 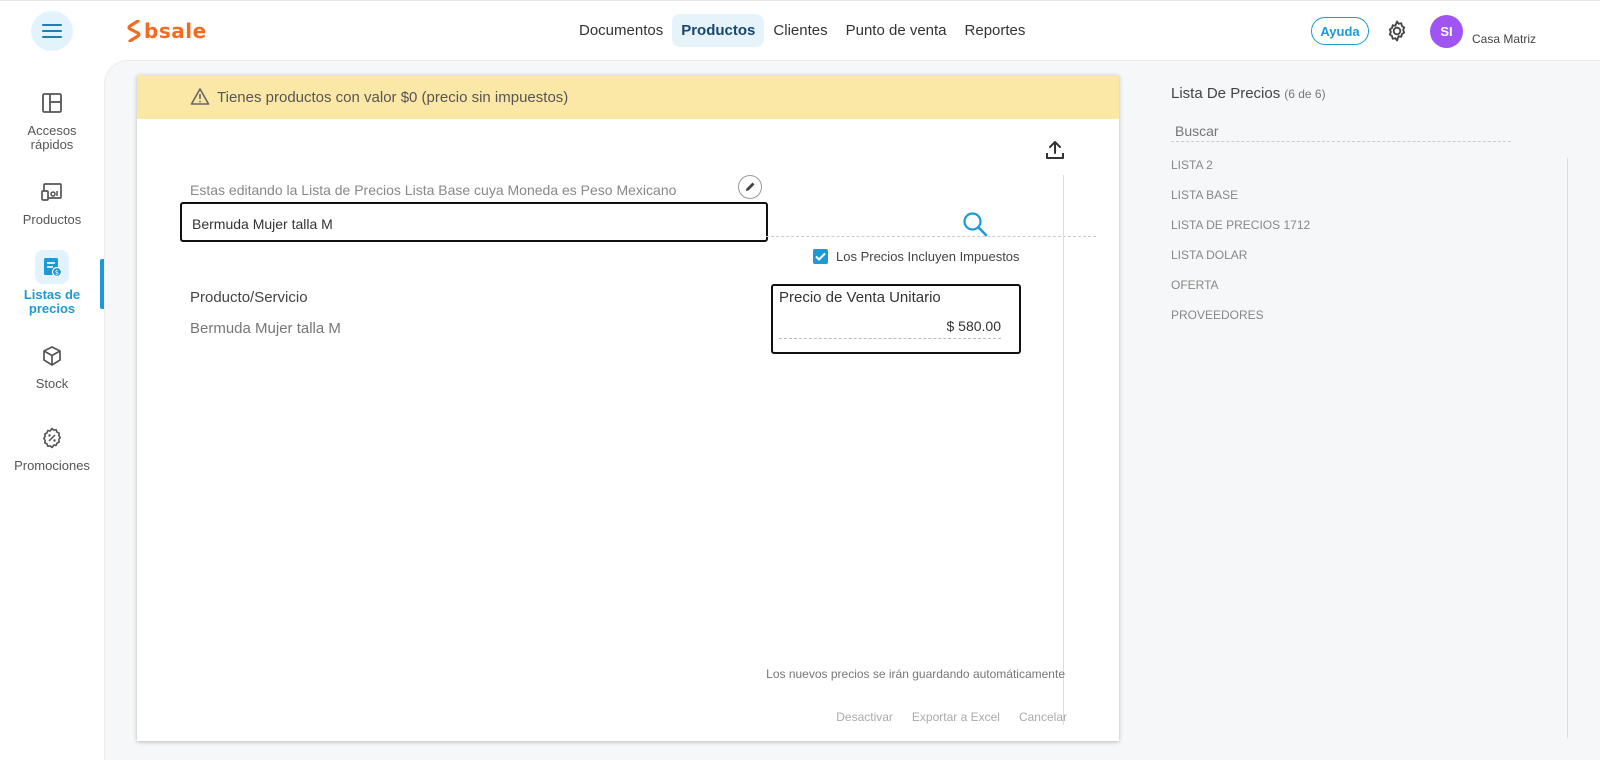 What do you see at coordinates (1341, 131) in the screenshot?
I see `price-list-search-input` at bounding box center [1341, 131].